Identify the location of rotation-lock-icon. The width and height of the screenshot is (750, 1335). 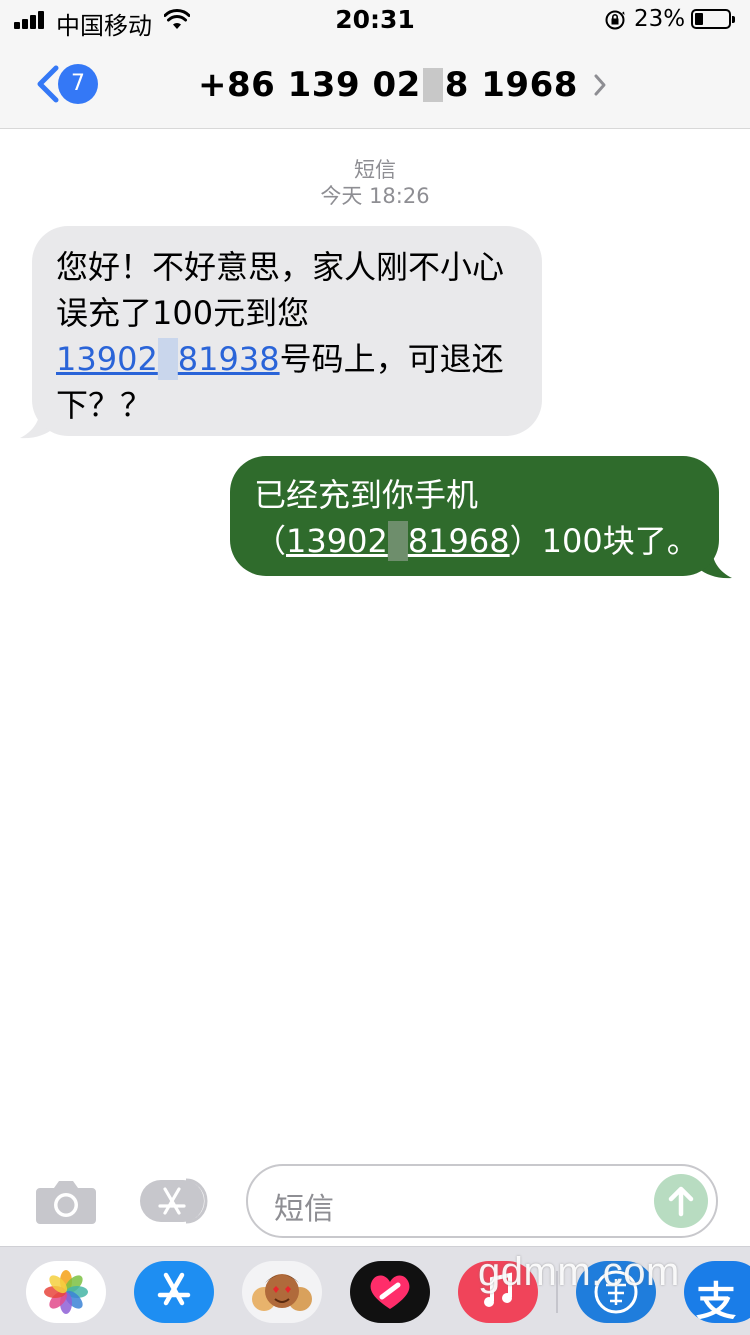
(615, 20).